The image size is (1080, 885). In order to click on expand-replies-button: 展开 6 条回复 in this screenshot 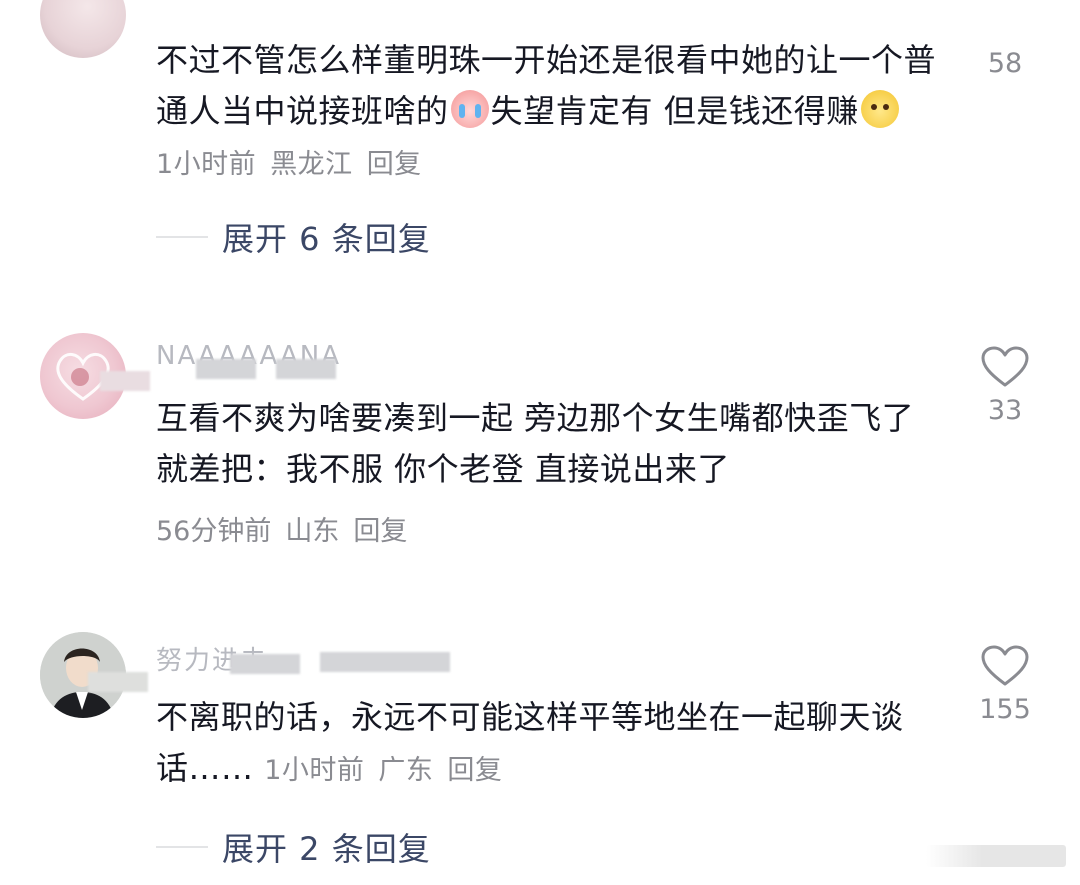, I will do `click(293, 237)`.